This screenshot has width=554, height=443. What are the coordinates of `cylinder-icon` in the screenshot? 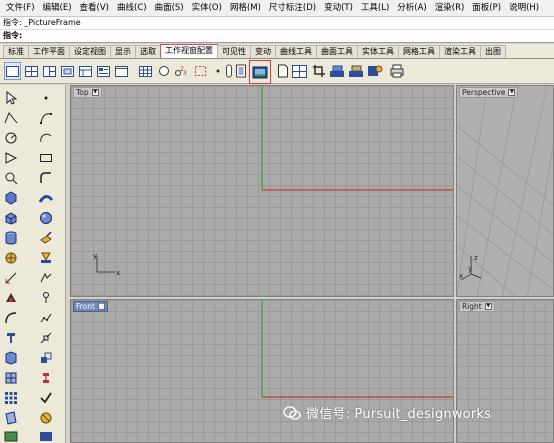 It's located at (11, 238).